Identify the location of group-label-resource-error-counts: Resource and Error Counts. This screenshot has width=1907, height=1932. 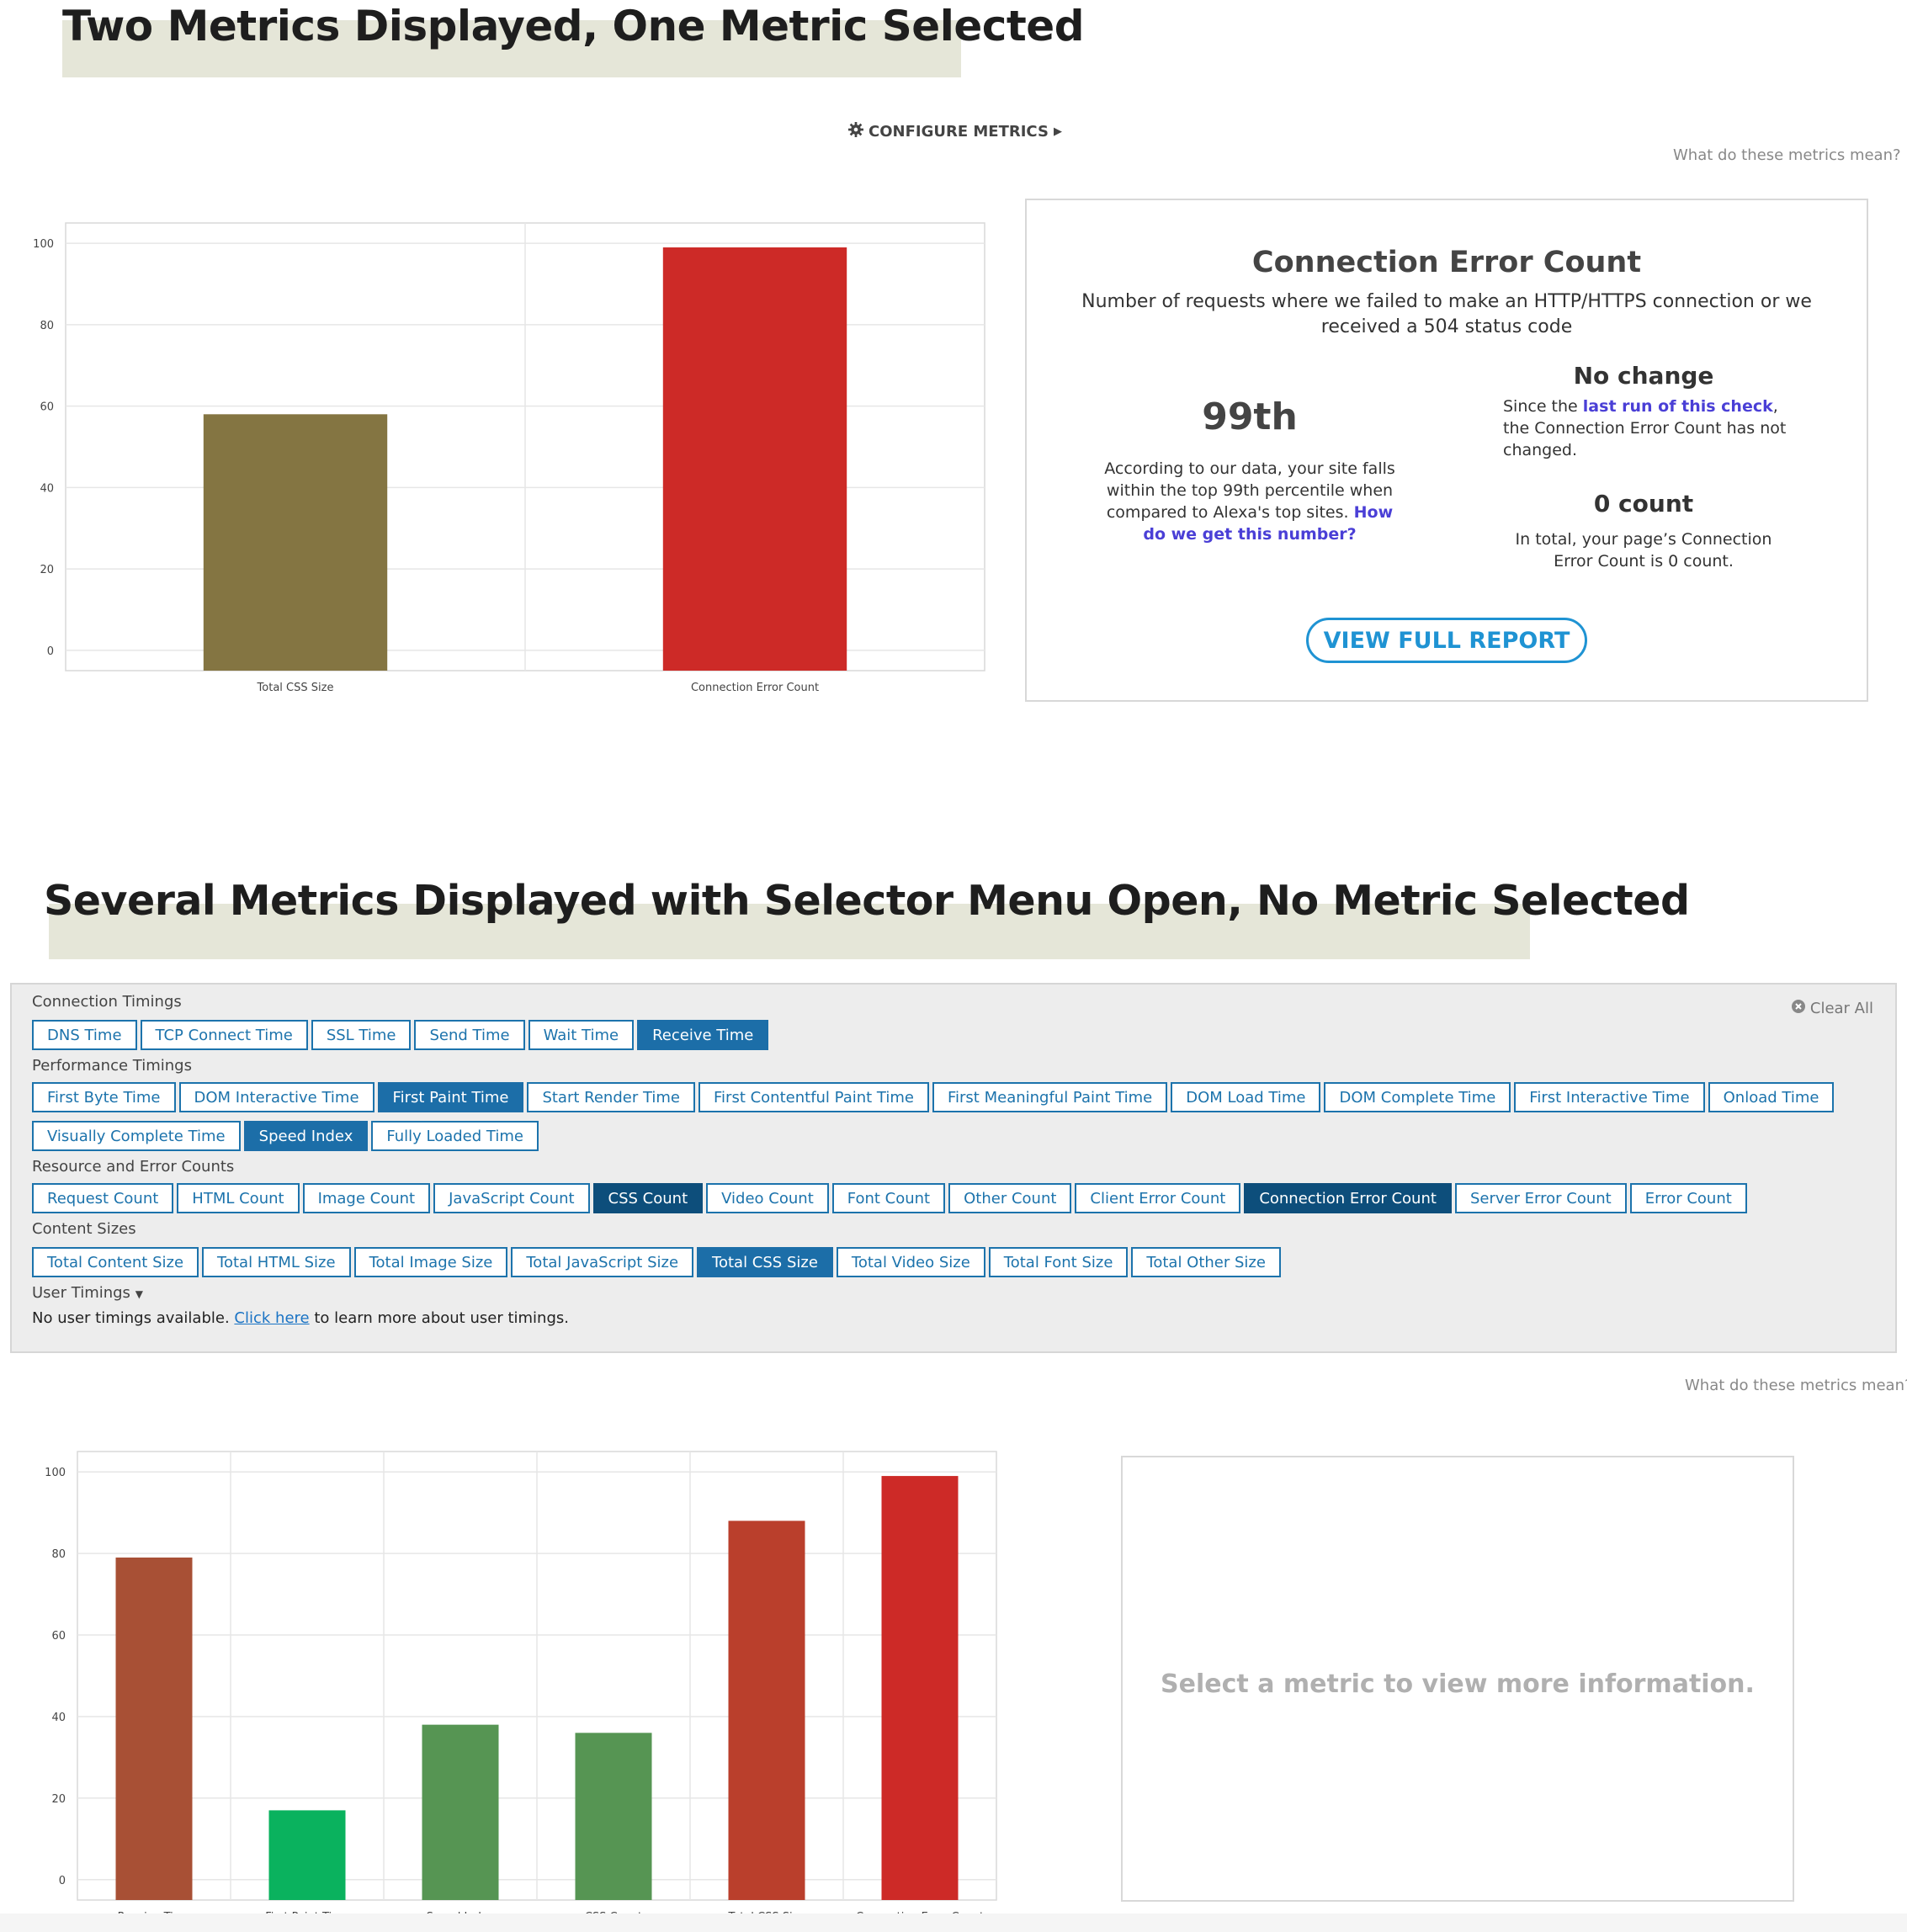
(133, 1167).